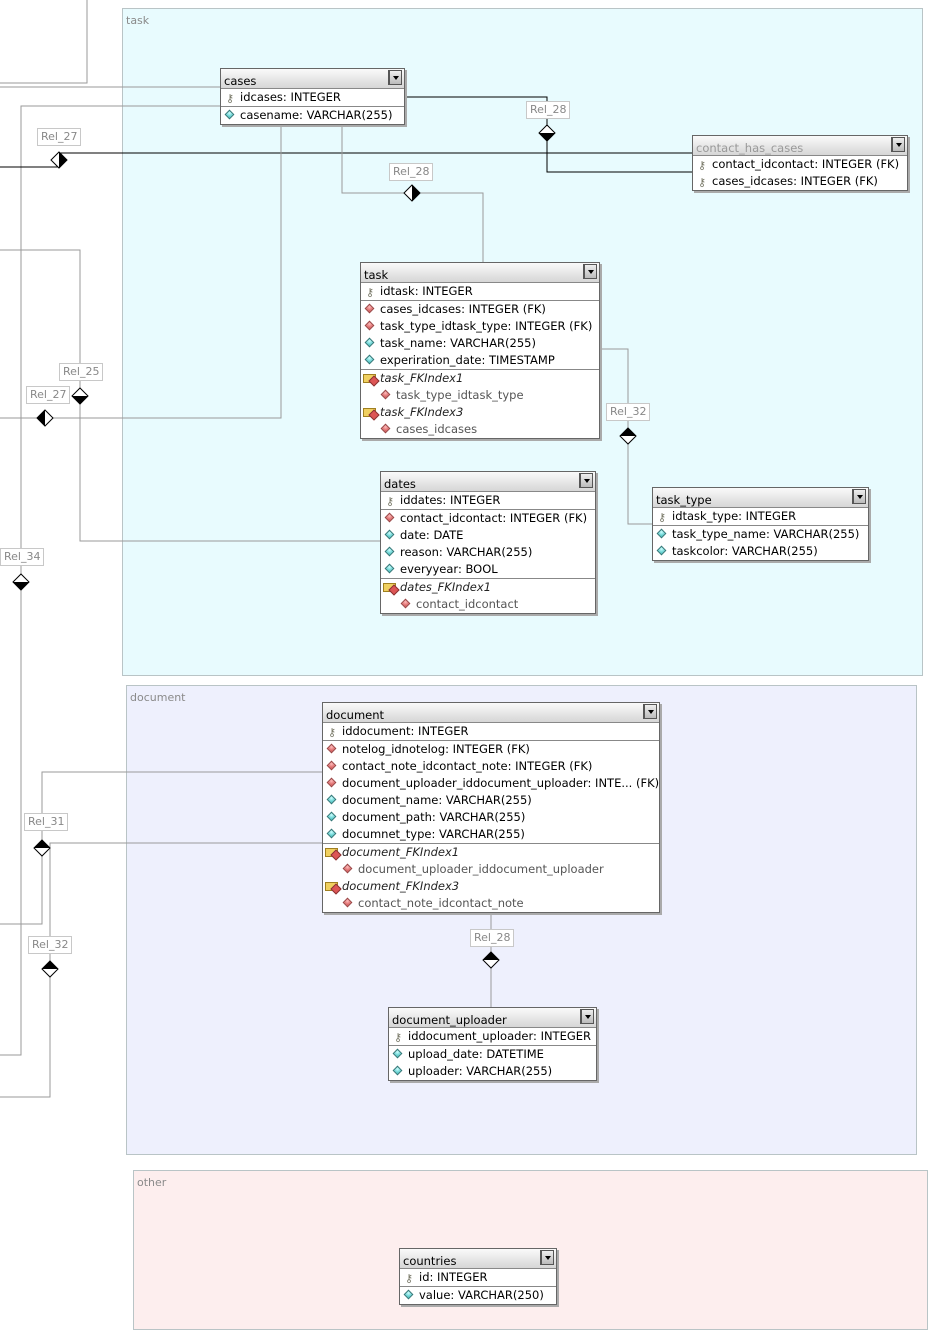 The image size is (928, 1330). Describe the element at coordinates (492, 1054) in the screenshot. I see `column-row: upload_date: DATETIME` at that location.